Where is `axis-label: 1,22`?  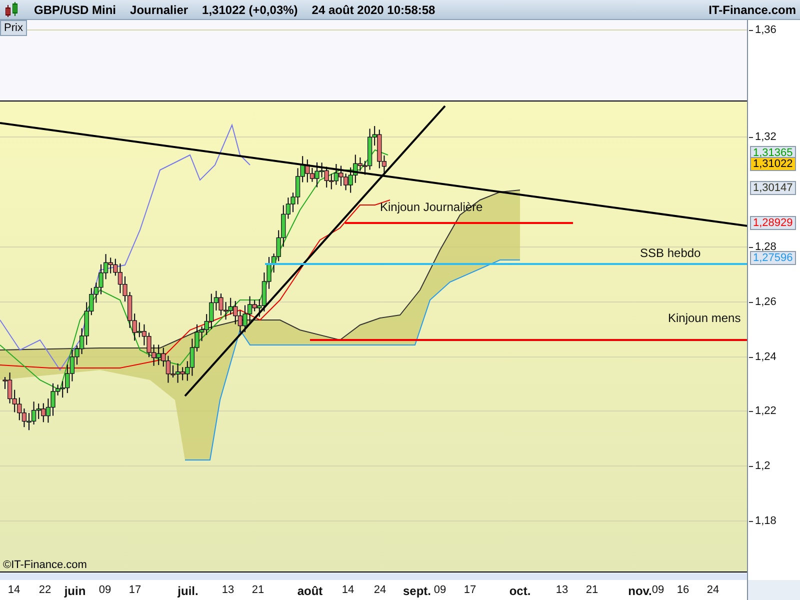 axis-label: 1,22 is located at coordinates (762, 411).